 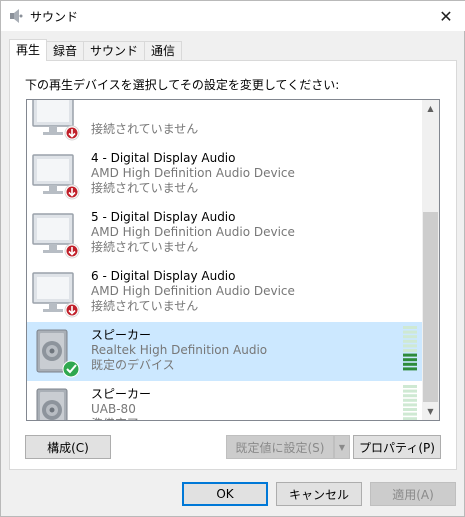 I want to click on device-text: 接続されていません, so click(x=145, y=118).